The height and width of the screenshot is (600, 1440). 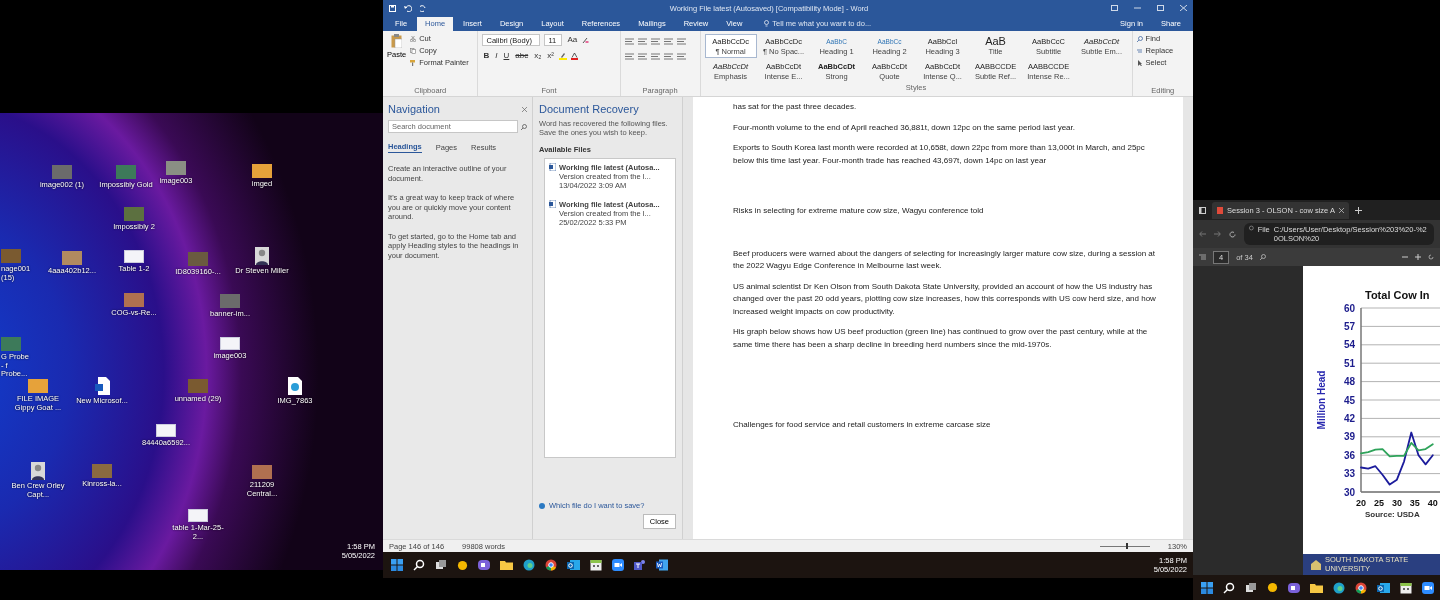 I want to click on ribbon-options-icon, so click(x=1114, y=8).